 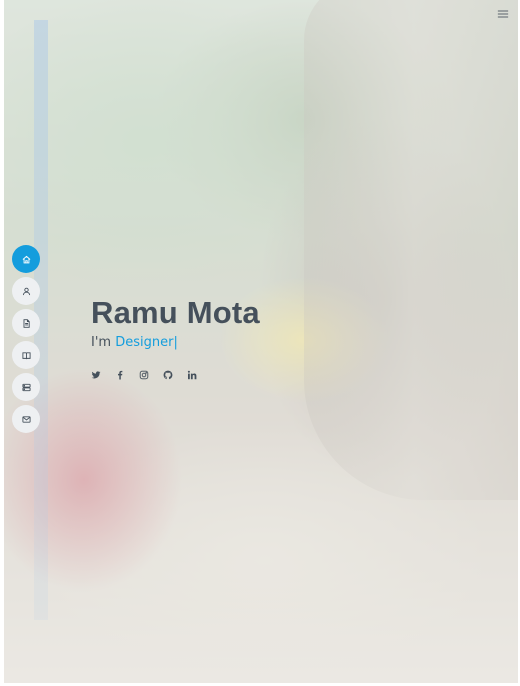 I want to click on nav-contact, so click(x=26, y=419).